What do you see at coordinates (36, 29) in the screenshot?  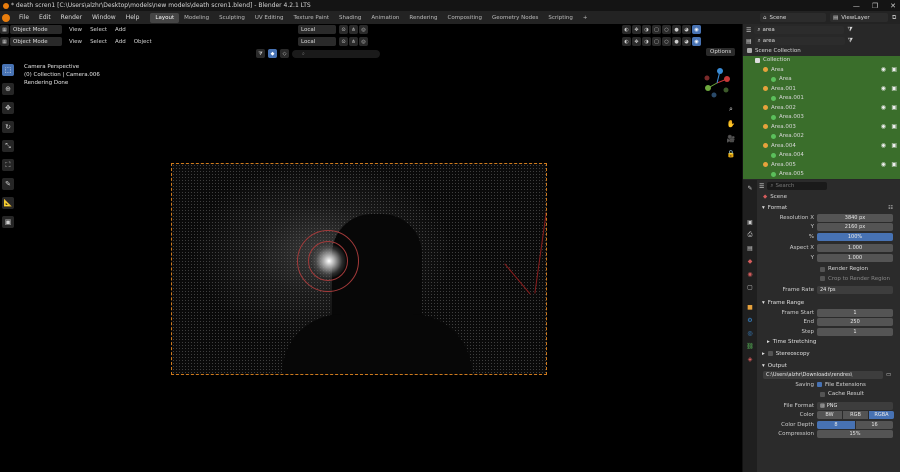 I see `mode-dropdown: Object Mode` at bounding box center [36, 29].